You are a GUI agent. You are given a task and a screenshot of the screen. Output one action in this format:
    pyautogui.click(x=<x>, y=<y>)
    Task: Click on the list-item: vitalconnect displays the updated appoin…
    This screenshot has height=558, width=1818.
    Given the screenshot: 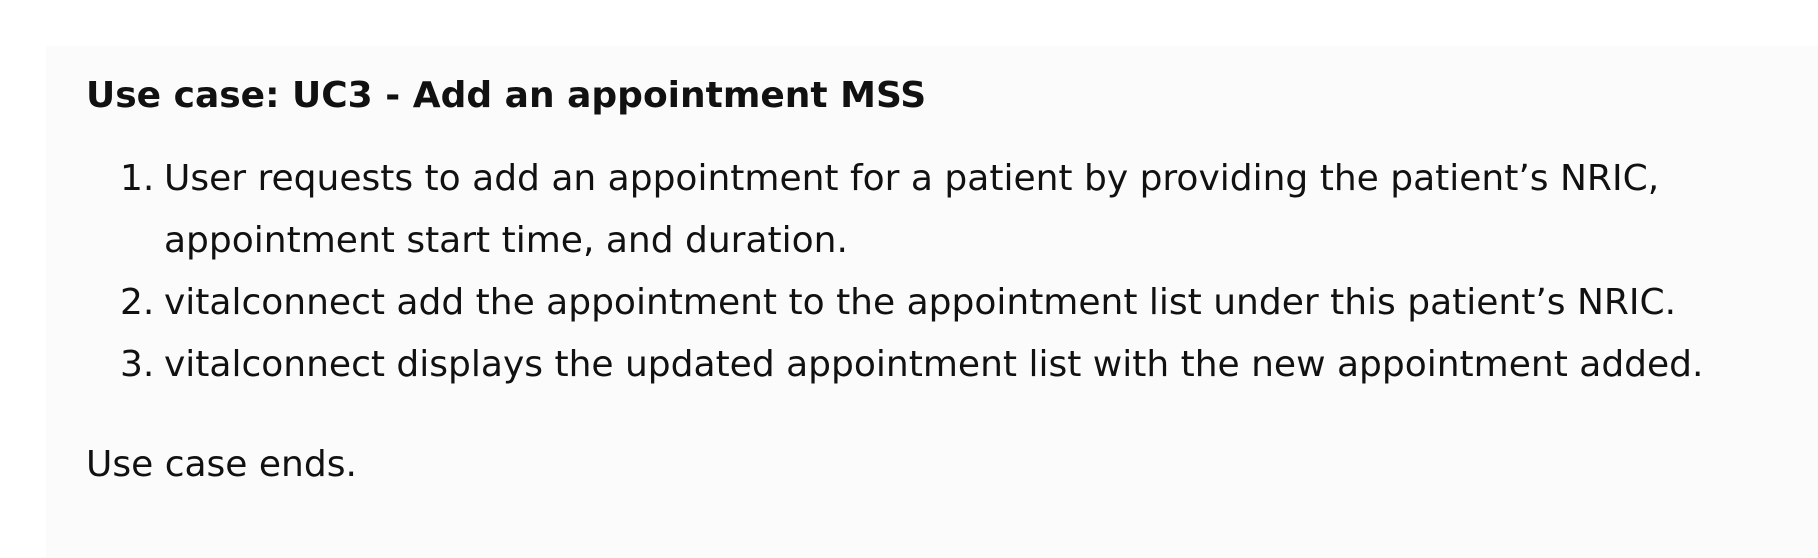 What is the action you would take?
    pyautogui.click(x=912, y=365)
    